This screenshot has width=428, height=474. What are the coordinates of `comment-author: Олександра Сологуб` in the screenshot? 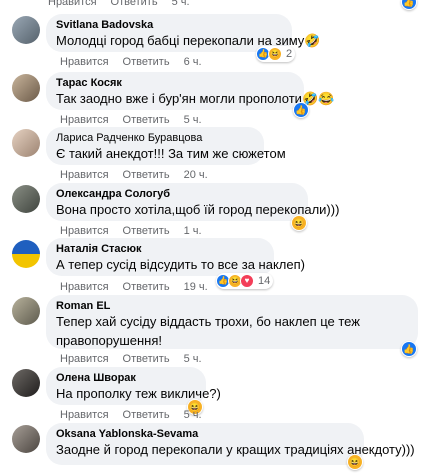 It's located at (113, 194).